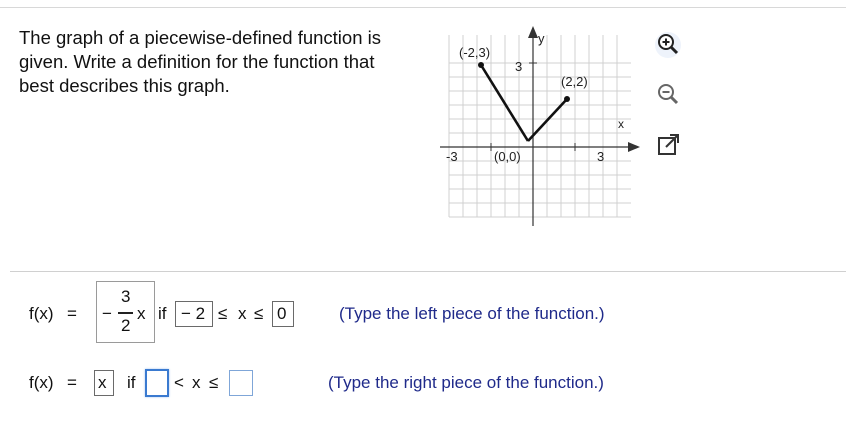  I want to click on row1-fraction-denominator: 2, so click(126, 325).